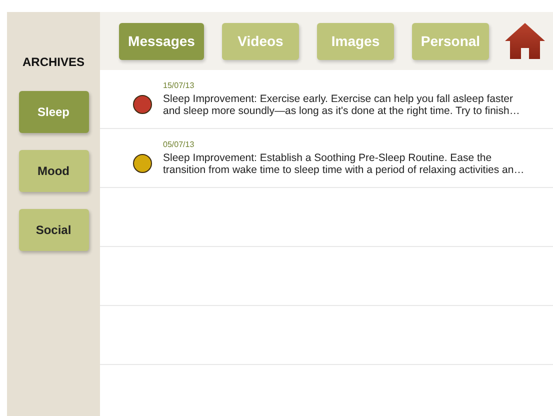 The height and width of the screenshot is (416, 553). Describe the element at coordinates (53, 230) in the screenshot. I see `category-button: Social` at that location.